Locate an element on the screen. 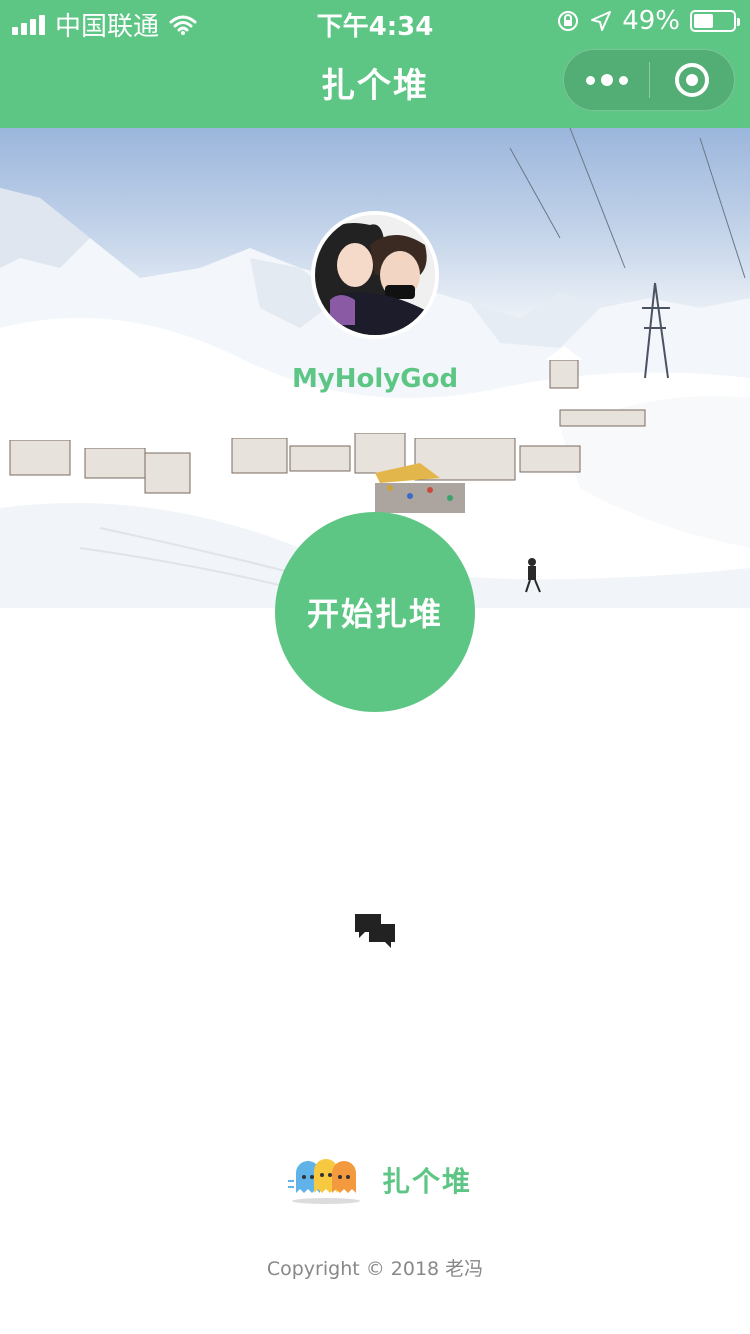  avatar is located at coordinates (375, 275).